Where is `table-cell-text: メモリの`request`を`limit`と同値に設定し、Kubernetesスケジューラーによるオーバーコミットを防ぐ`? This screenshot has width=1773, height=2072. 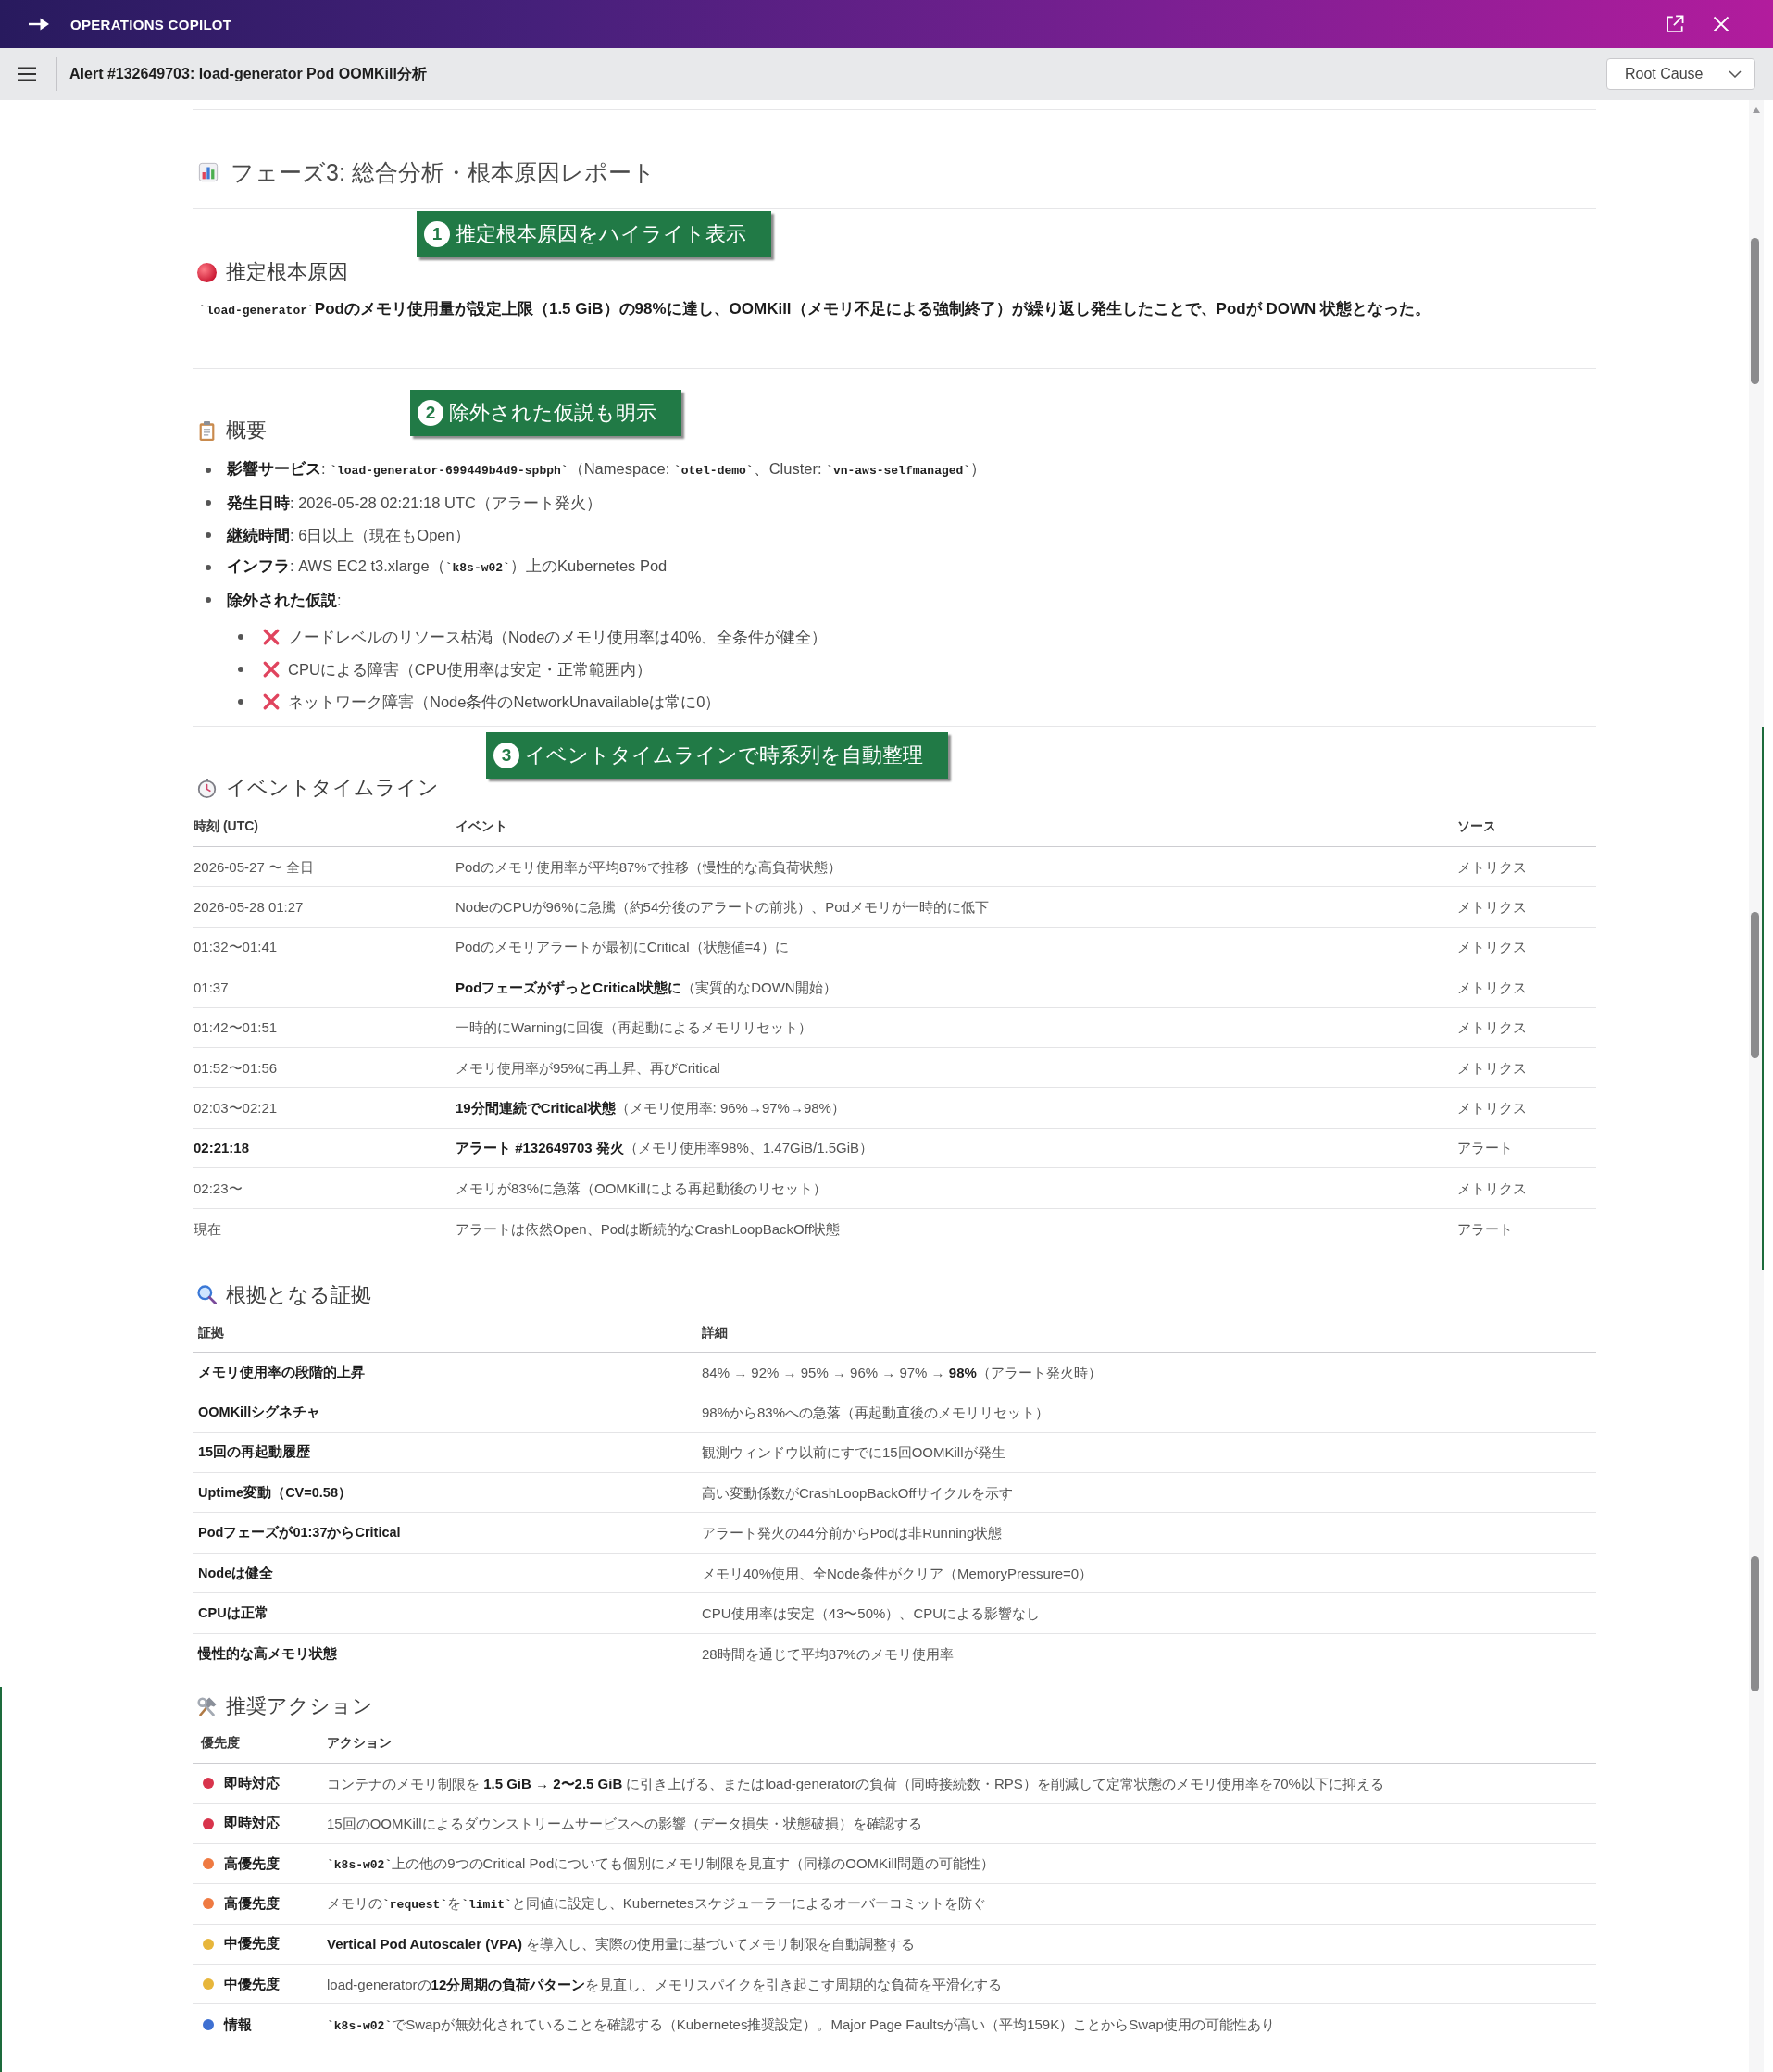
table-cell-text: メモリの`request`を`limit`と同値に設定し、Kubernetesスケジューラーによるオーバーコミットを防ぐ is located at coordinates (656, 1903).